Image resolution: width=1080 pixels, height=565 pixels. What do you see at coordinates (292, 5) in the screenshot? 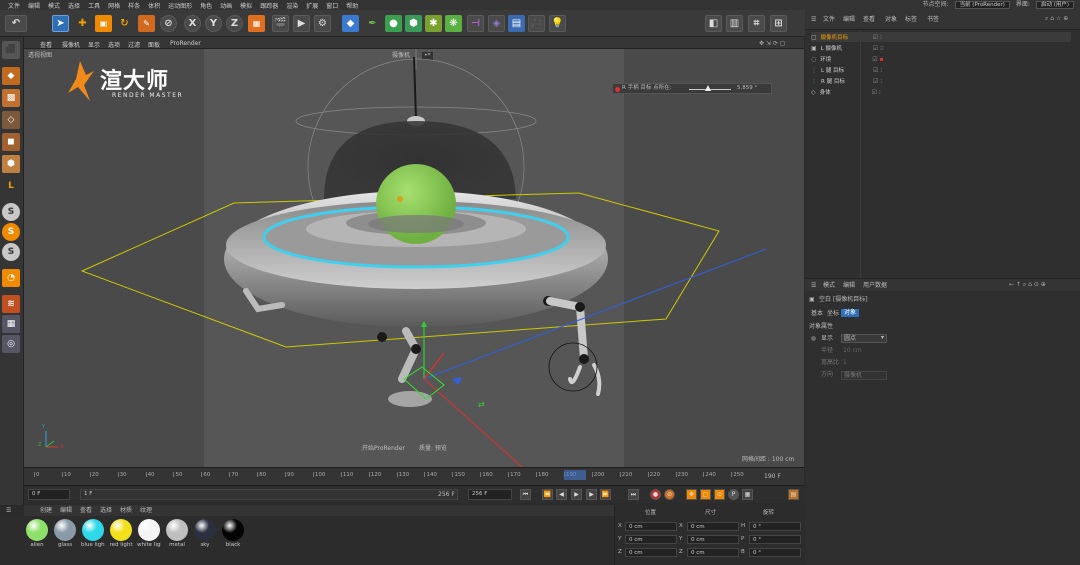
I see `menu-render: 渲染` at bounding box center [292, 5].